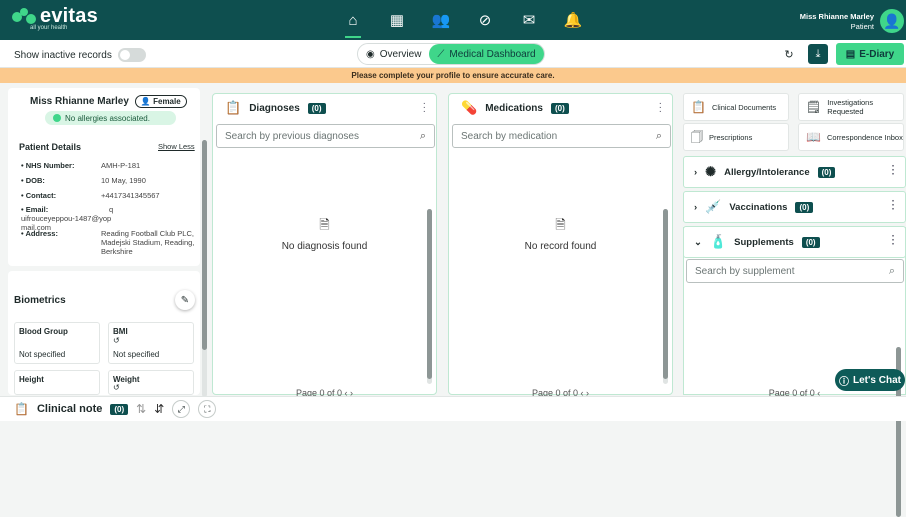 The height and width of the screenshot is (517, 906). Describe the element at coordinates (713, 206) in the screenshot. I see `syringe-icon: 💉` at that location.